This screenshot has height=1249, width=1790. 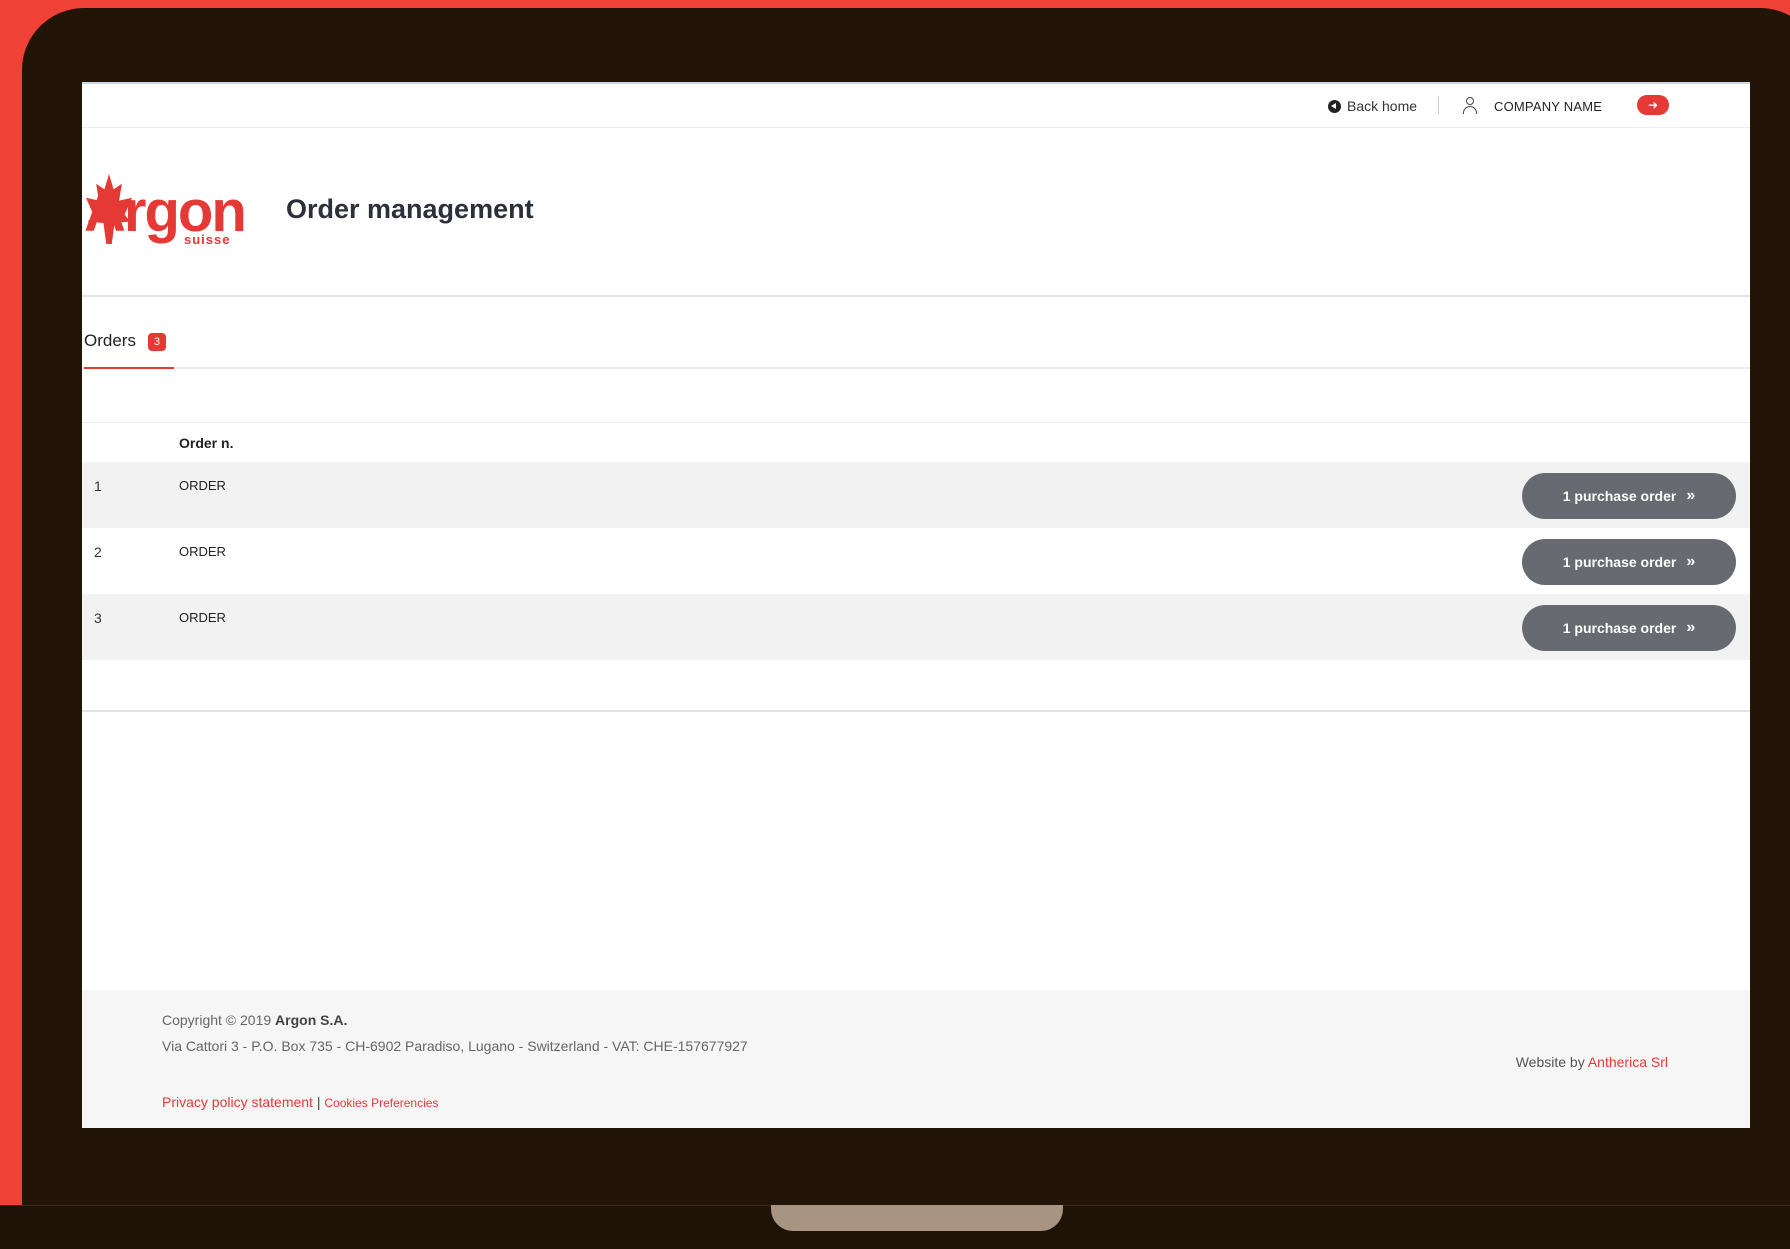 I want to click on logo-sub: suisse, so click(x=207, y=239).